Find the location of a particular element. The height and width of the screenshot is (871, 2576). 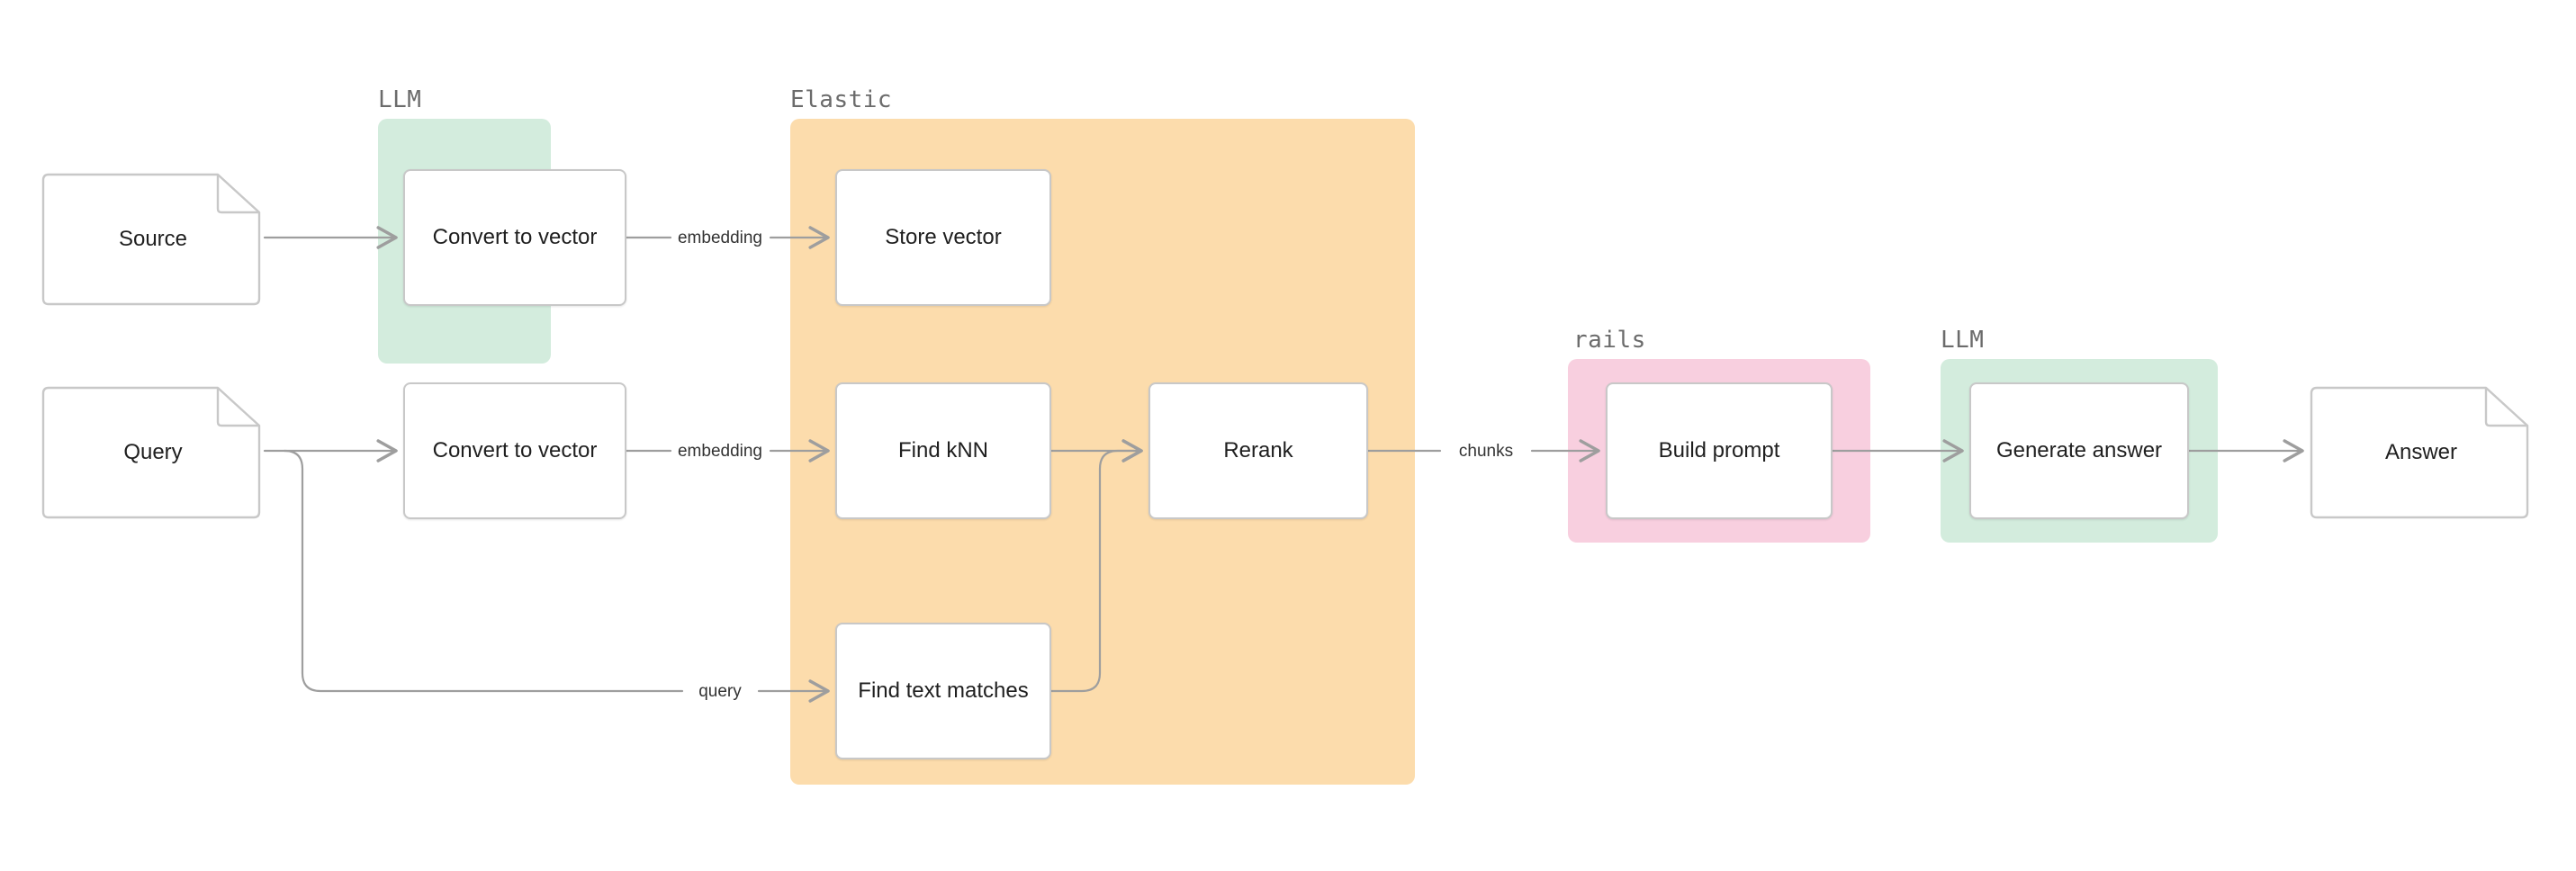

node-label-convert-to-vector-query: Convert to vector is located at coordinates (515, 449).